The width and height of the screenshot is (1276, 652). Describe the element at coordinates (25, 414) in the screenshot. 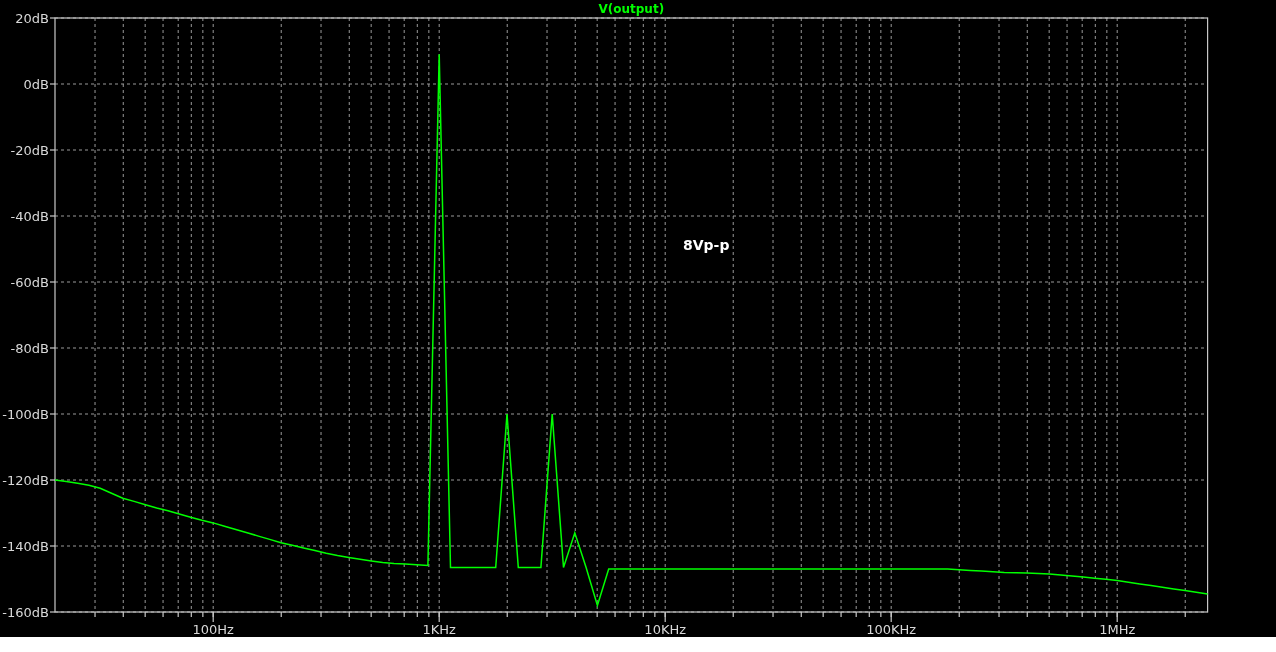

I see `y-tick-label: -100dB` at that location.